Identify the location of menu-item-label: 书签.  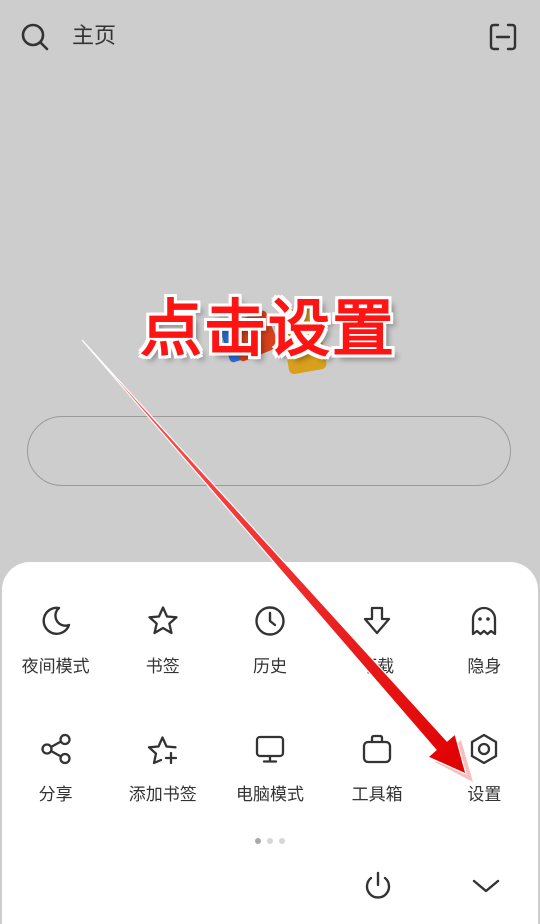
(162, 667).